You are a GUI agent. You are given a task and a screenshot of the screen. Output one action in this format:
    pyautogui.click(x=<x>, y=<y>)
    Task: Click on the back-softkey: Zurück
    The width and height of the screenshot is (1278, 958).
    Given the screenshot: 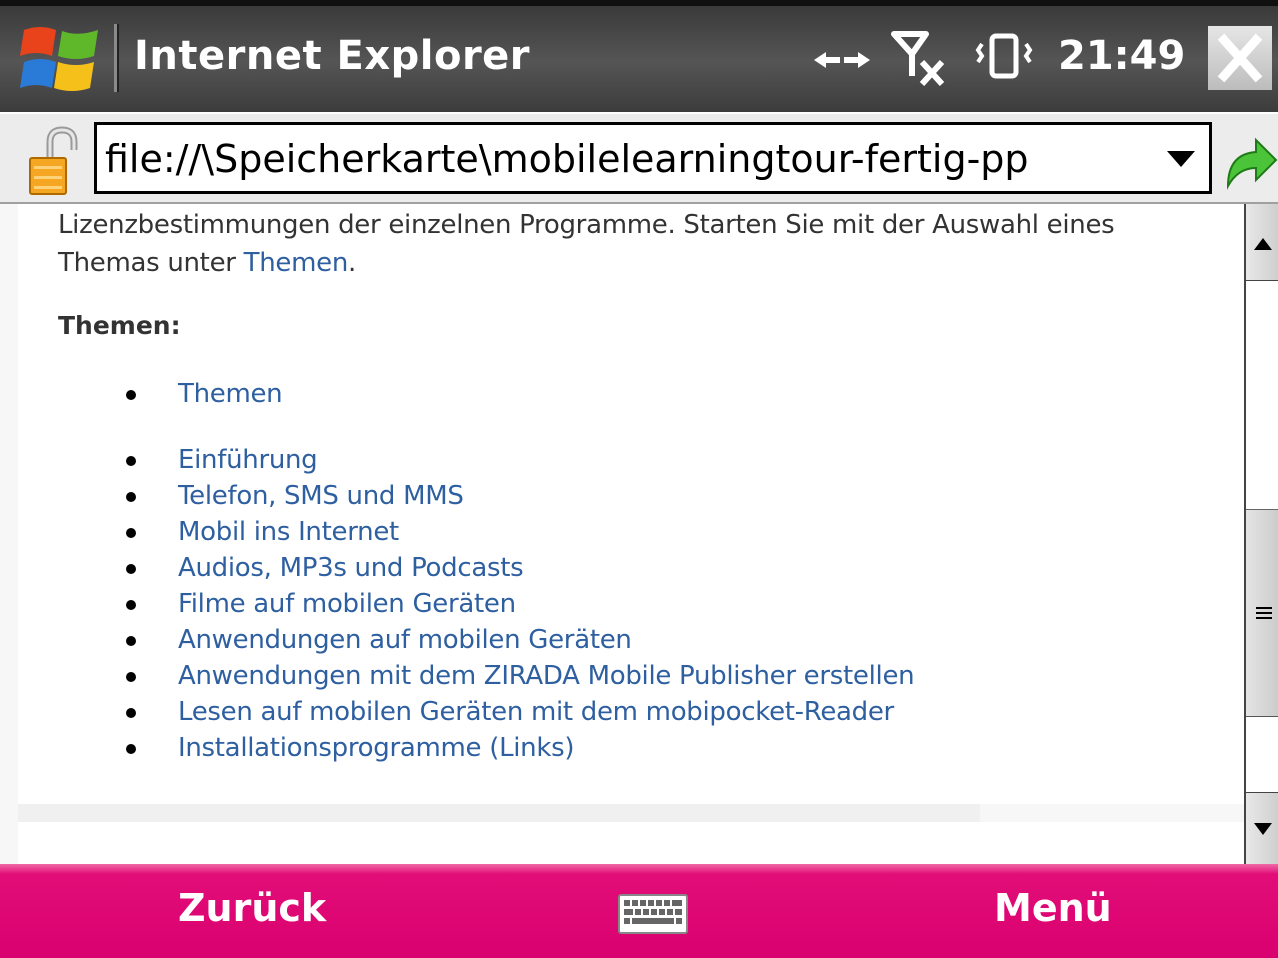 What is the action you would take?
    pyautogui.click(x=252, y=908)
    